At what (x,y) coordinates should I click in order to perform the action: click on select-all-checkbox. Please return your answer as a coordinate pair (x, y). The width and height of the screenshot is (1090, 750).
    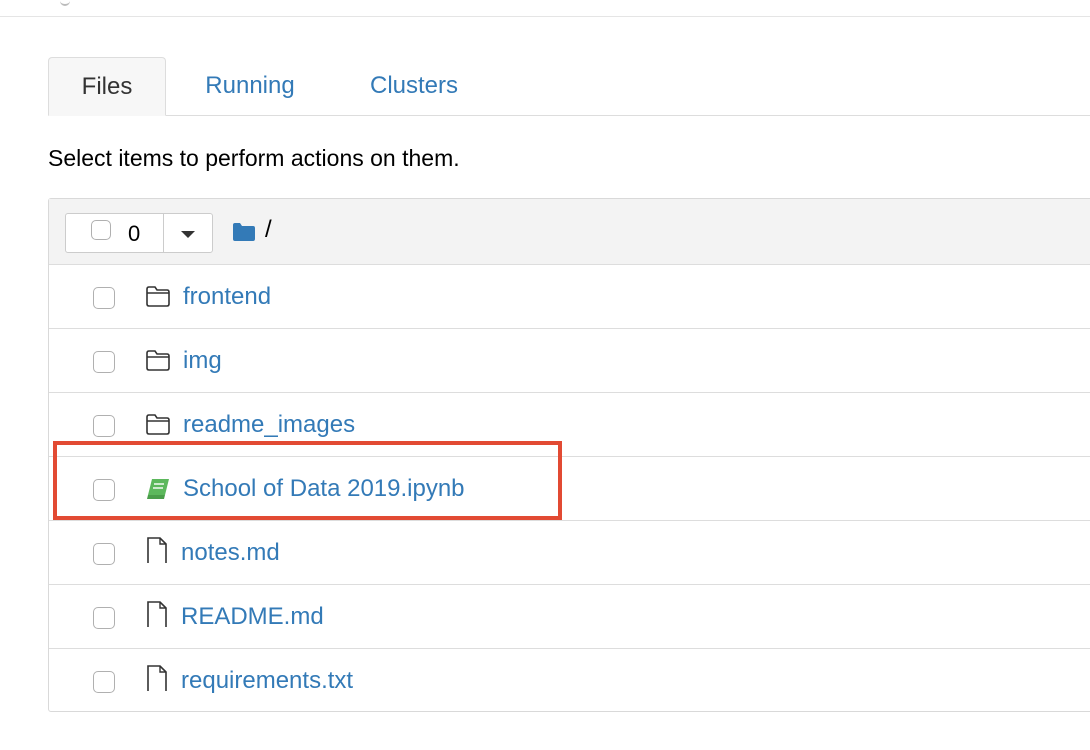
    Looking at the image, I should click on (101, 230).